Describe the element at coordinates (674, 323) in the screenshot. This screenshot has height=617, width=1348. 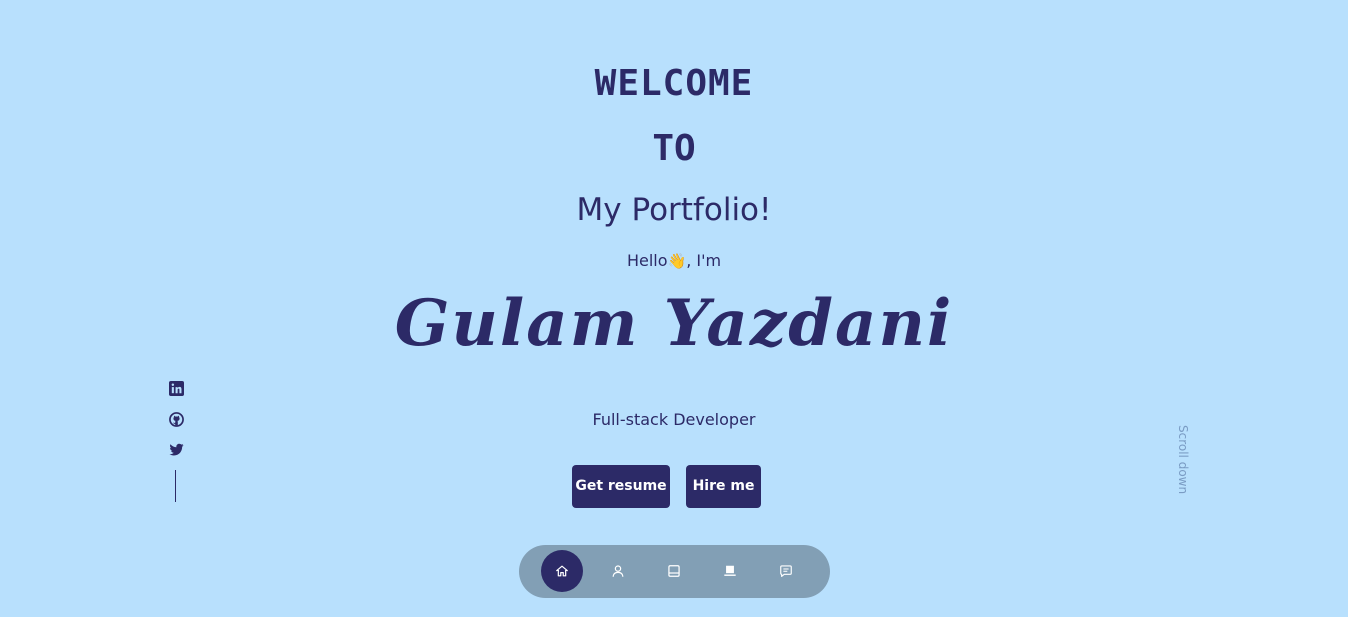
I see `name-heading: Gulam Yazdani` at that location.